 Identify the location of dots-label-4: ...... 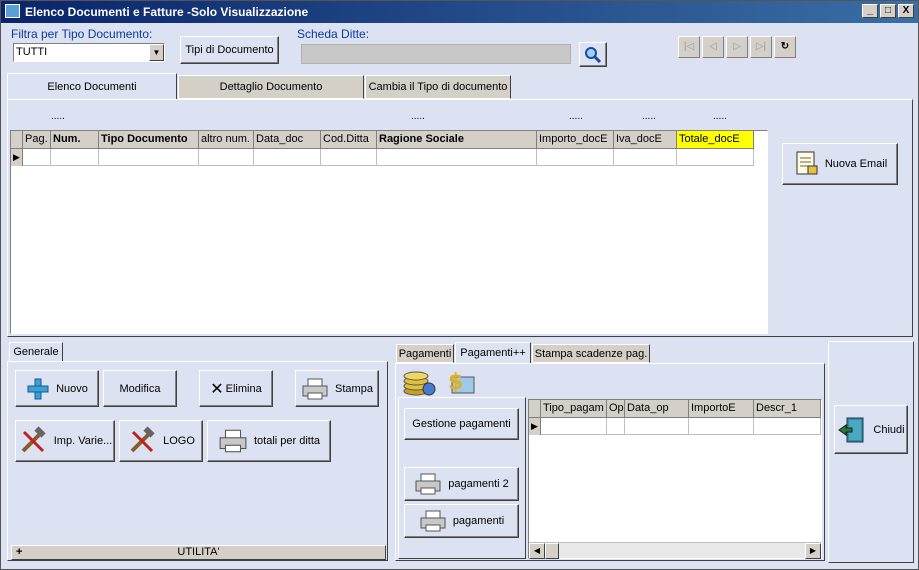
(649, 116).